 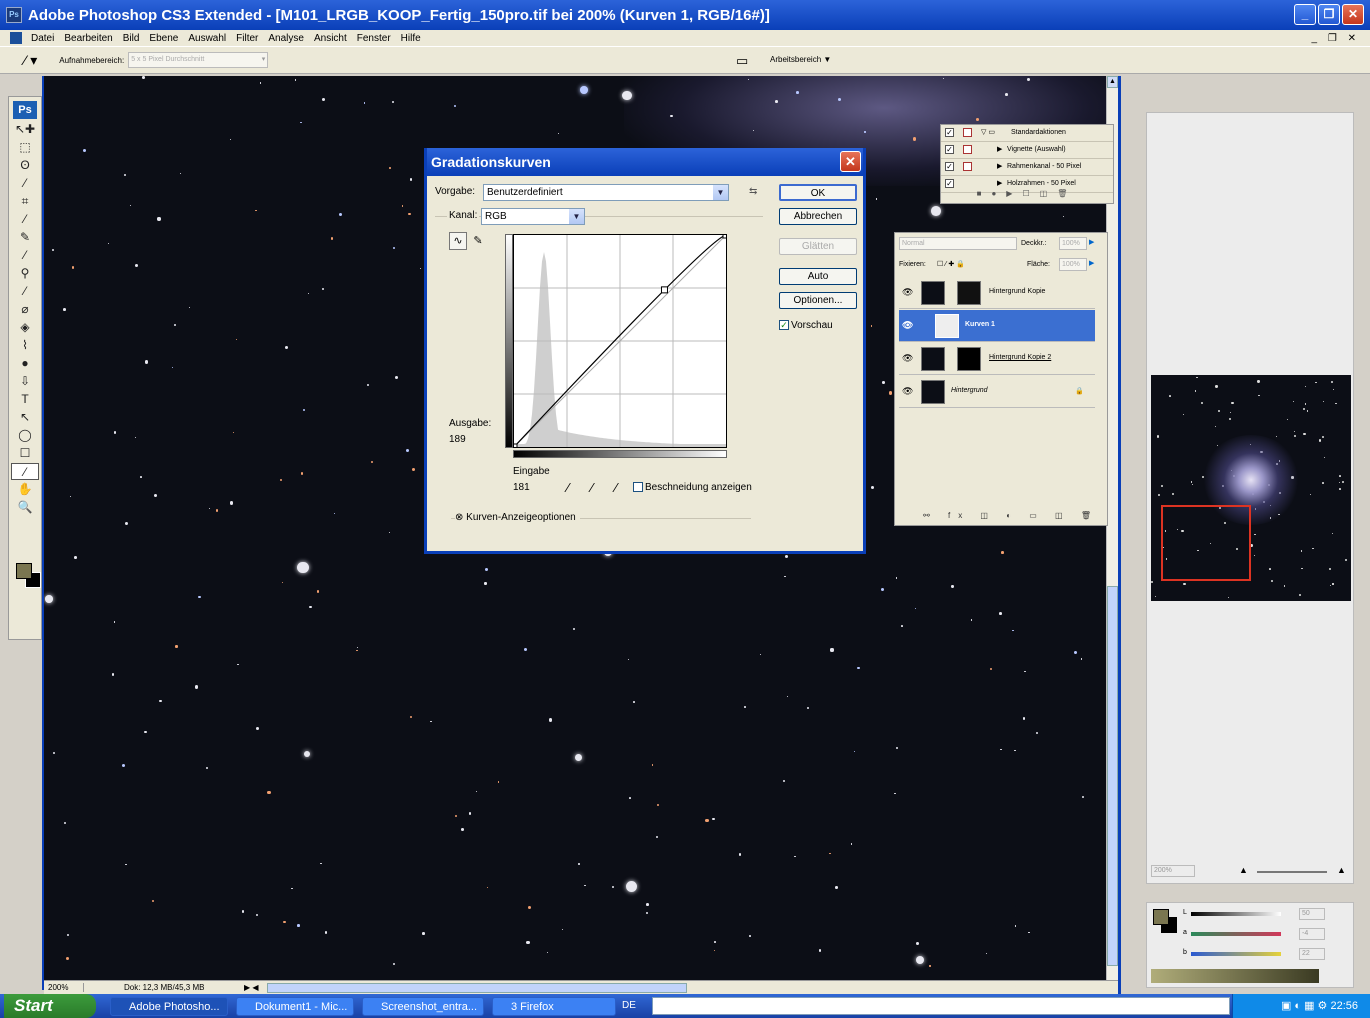 I want to click on close-icon: ✕, so click(x=850, y=161).